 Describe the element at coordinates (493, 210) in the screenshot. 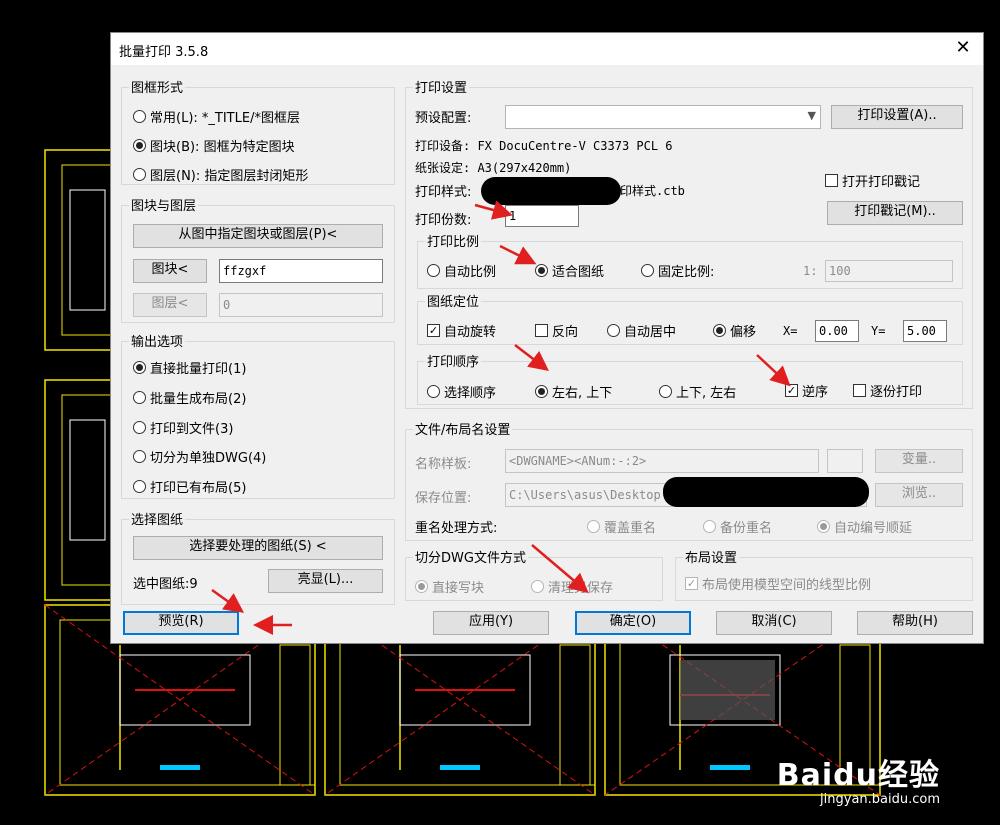

I see `arrow-to-copies` at that location.